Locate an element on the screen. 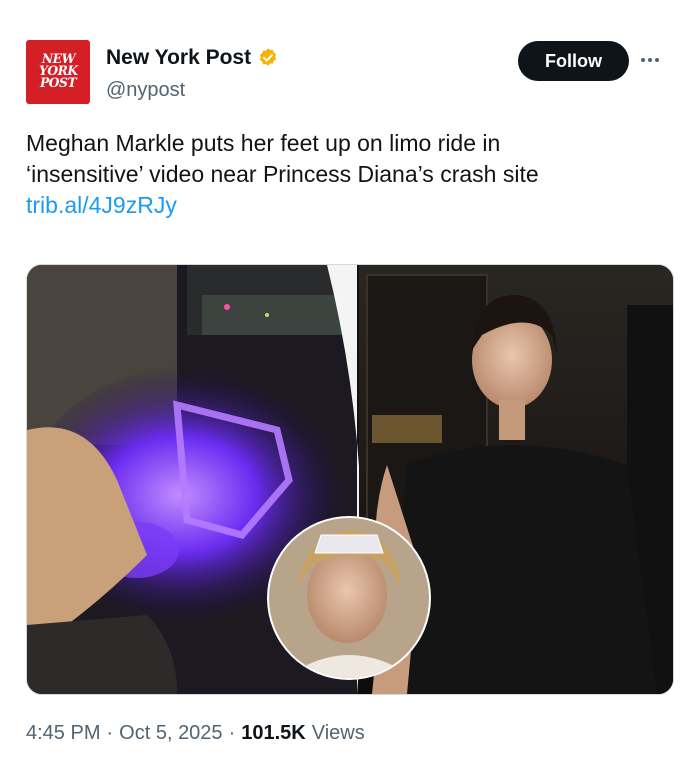 The width and height of the screenshot is (680, 772). tweet-date: Oct 5, 2025 is located at coordinates (170, 733).